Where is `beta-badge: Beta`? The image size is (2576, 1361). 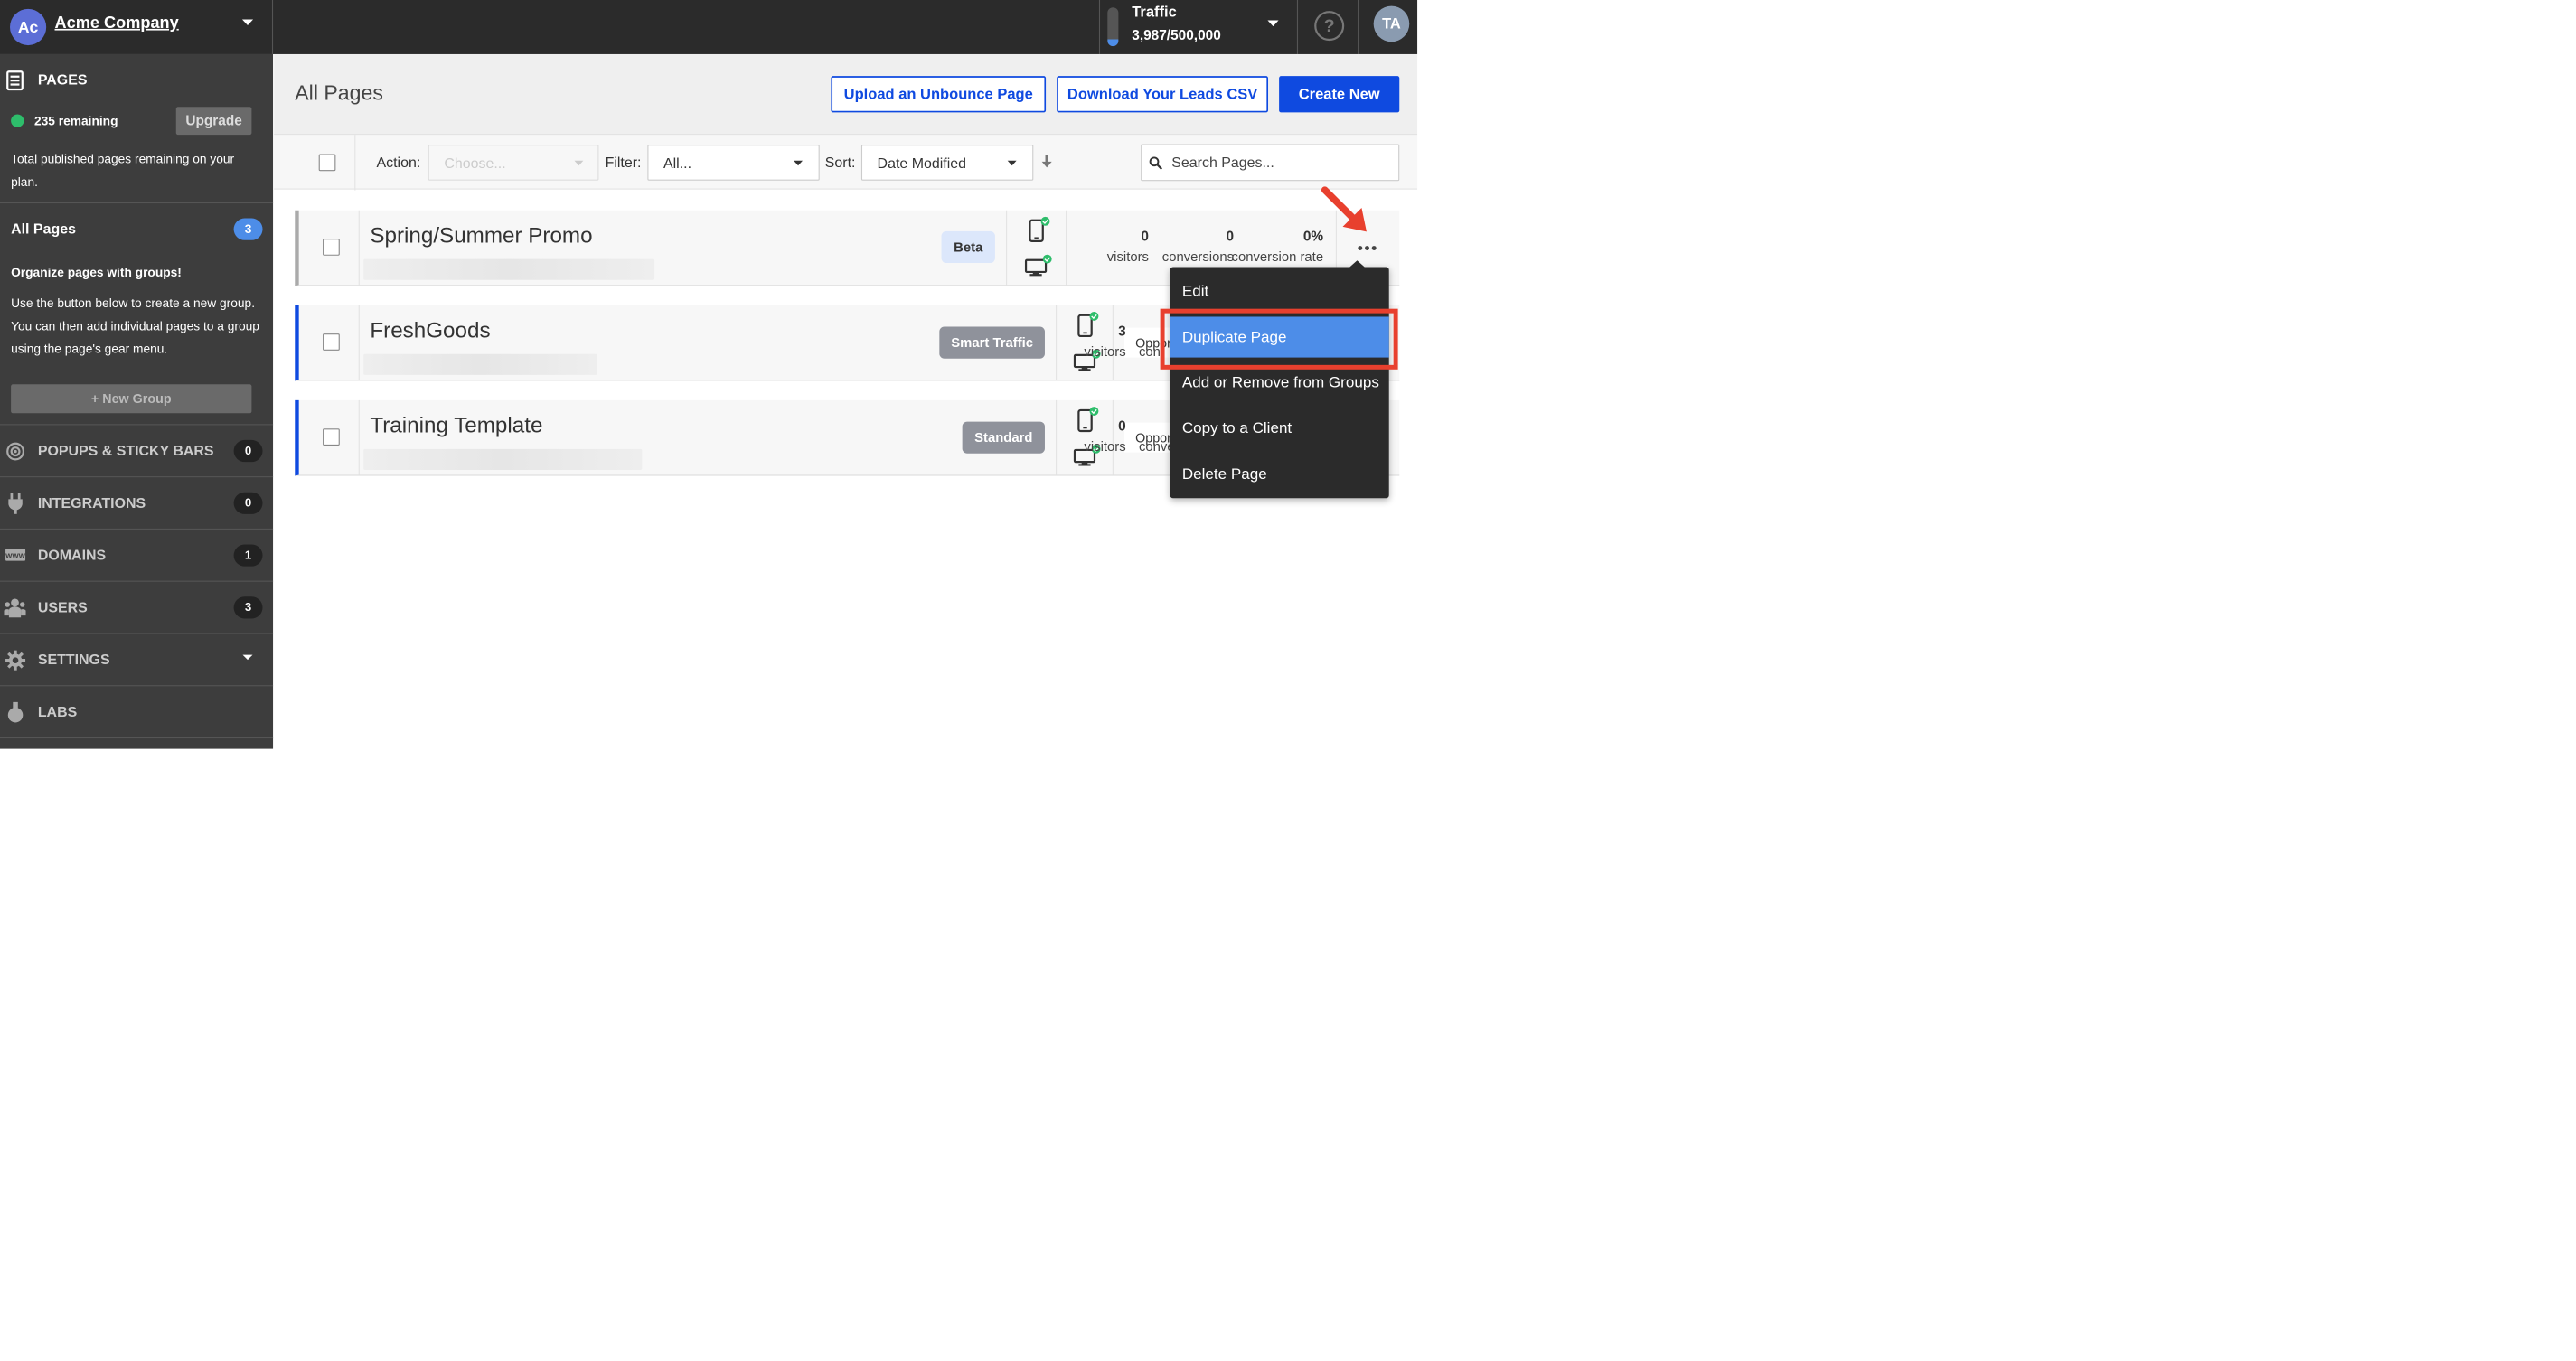 beta-badge: Beta is located at coordinates (968, 247).